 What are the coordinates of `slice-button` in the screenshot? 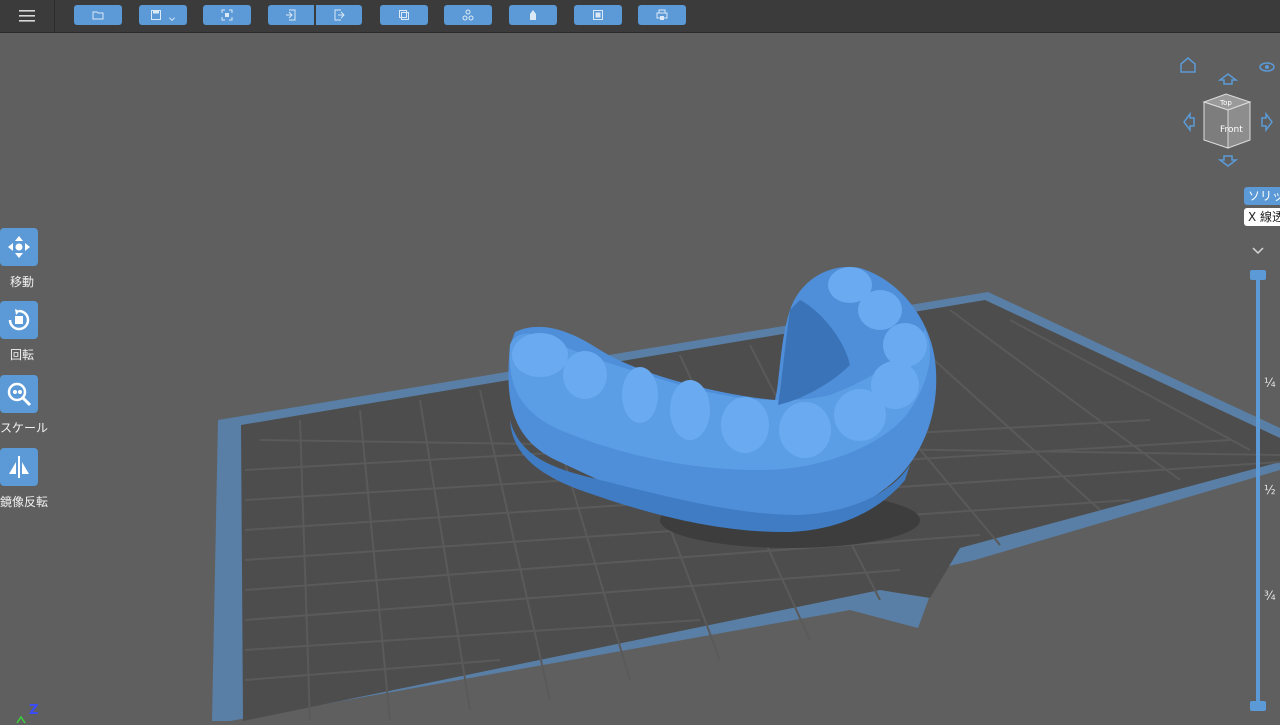 It's located at (598, 15).